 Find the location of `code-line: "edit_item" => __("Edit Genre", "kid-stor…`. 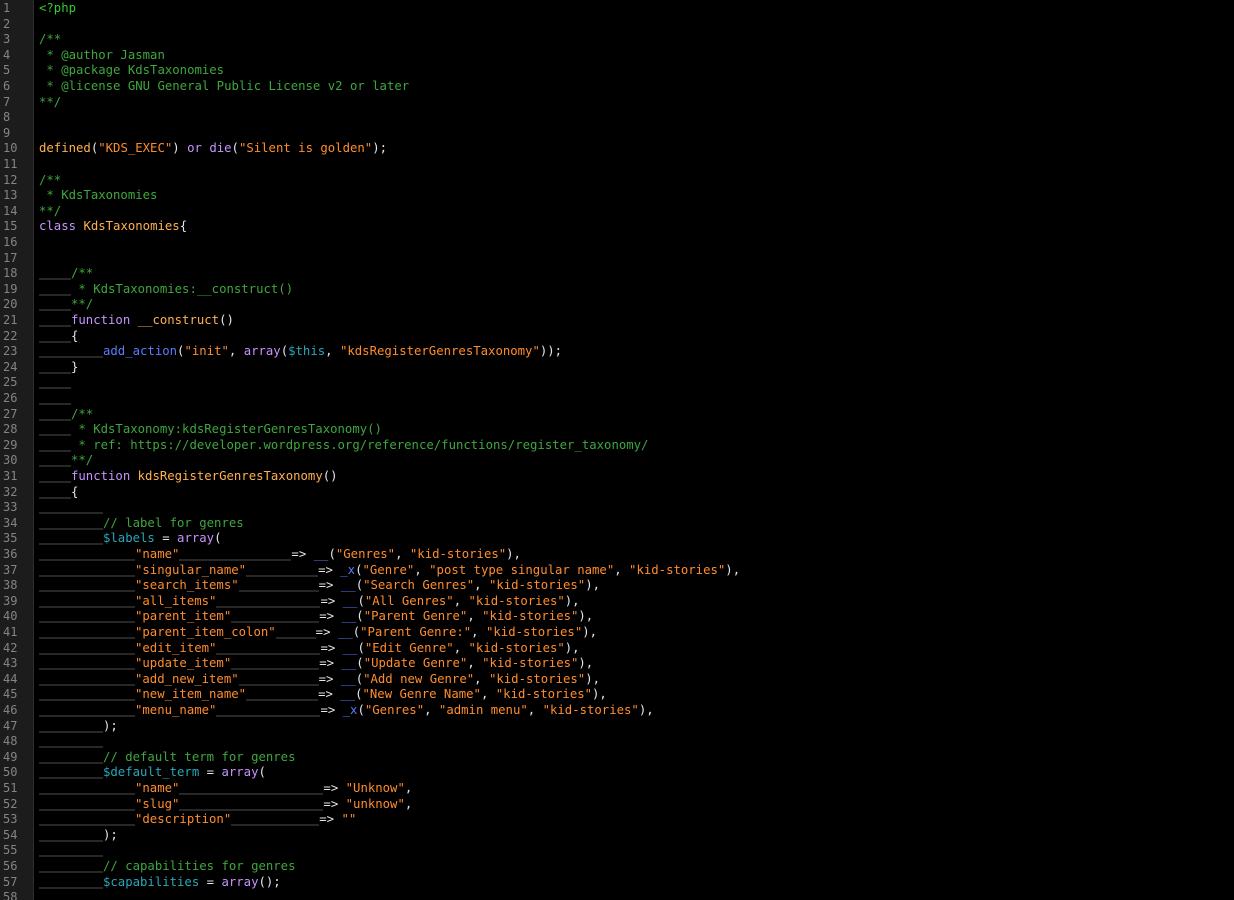

code-line: "edit_item" => __("Edit Genre", "kid-stor… is located at coordinates (309, 648).